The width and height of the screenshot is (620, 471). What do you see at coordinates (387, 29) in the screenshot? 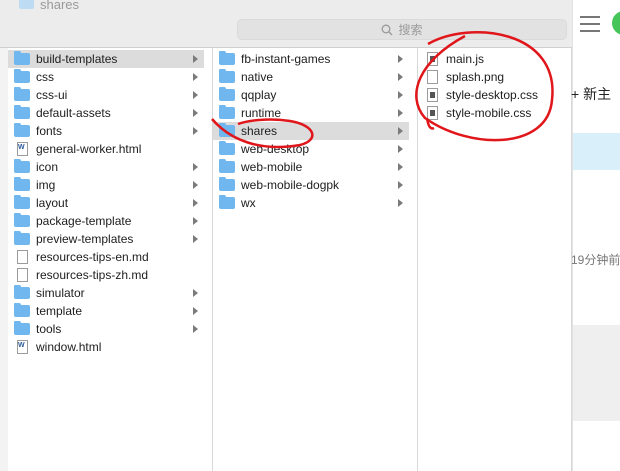
I see `search-icon` at bounding box center [387, 29].